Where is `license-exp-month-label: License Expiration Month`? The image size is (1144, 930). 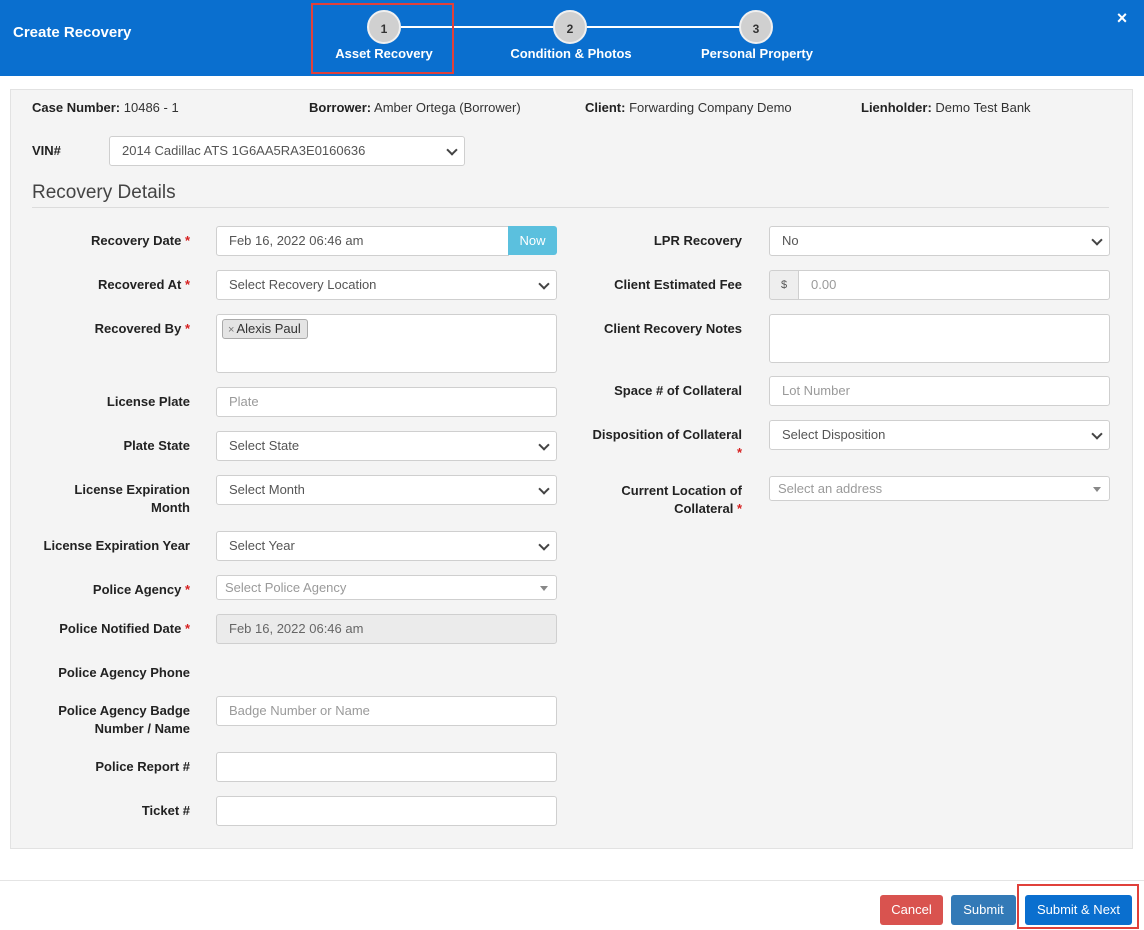 license-exp-month-label: License Expiration Month is located at coordinates (132, 498).